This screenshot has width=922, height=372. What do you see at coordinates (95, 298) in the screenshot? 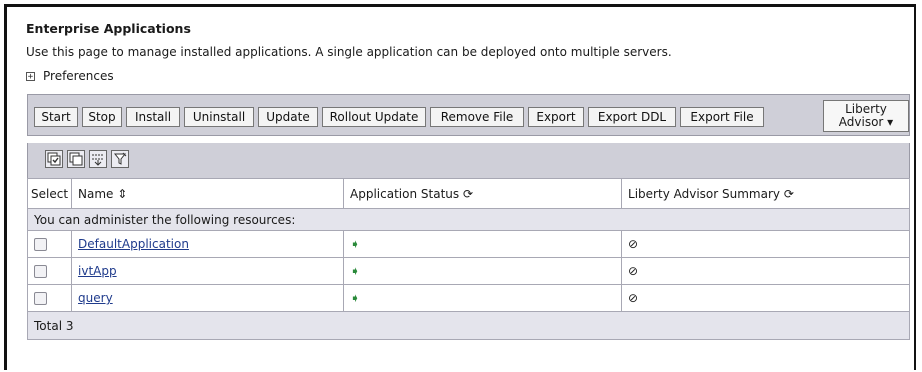
I see `app-link-query: query` at bounding box center [95, 298].